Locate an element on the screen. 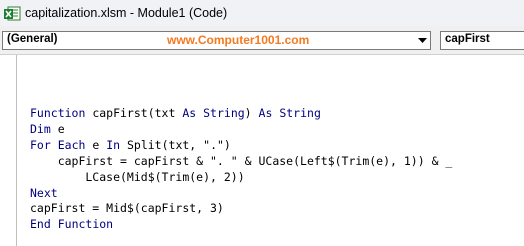 This screenshot has width=524, height=246. code-text: LCase(Mid$(Trim(e), 2)) is located at coordinates (137, 176).